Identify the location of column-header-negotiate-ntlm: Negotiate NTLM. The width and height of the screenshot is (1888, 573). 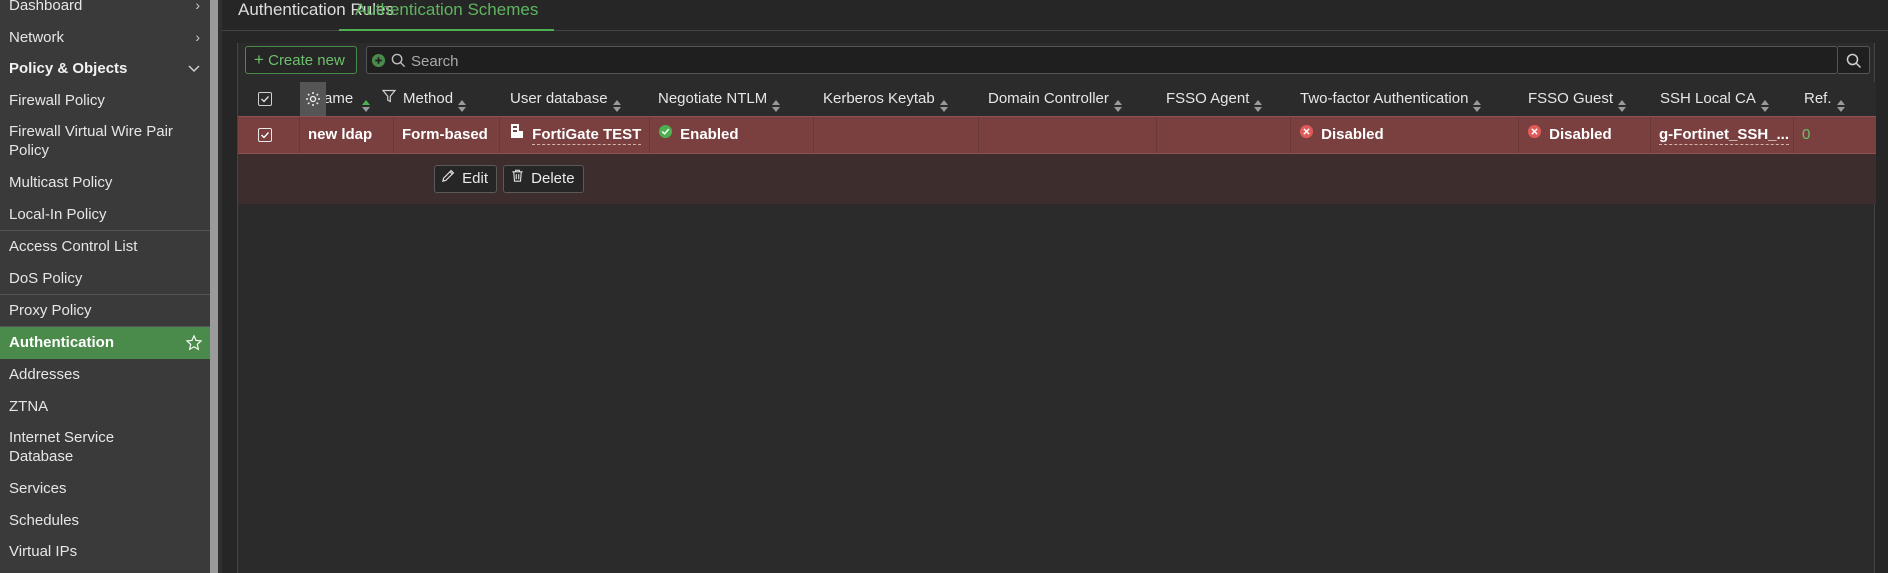
(719, 99).